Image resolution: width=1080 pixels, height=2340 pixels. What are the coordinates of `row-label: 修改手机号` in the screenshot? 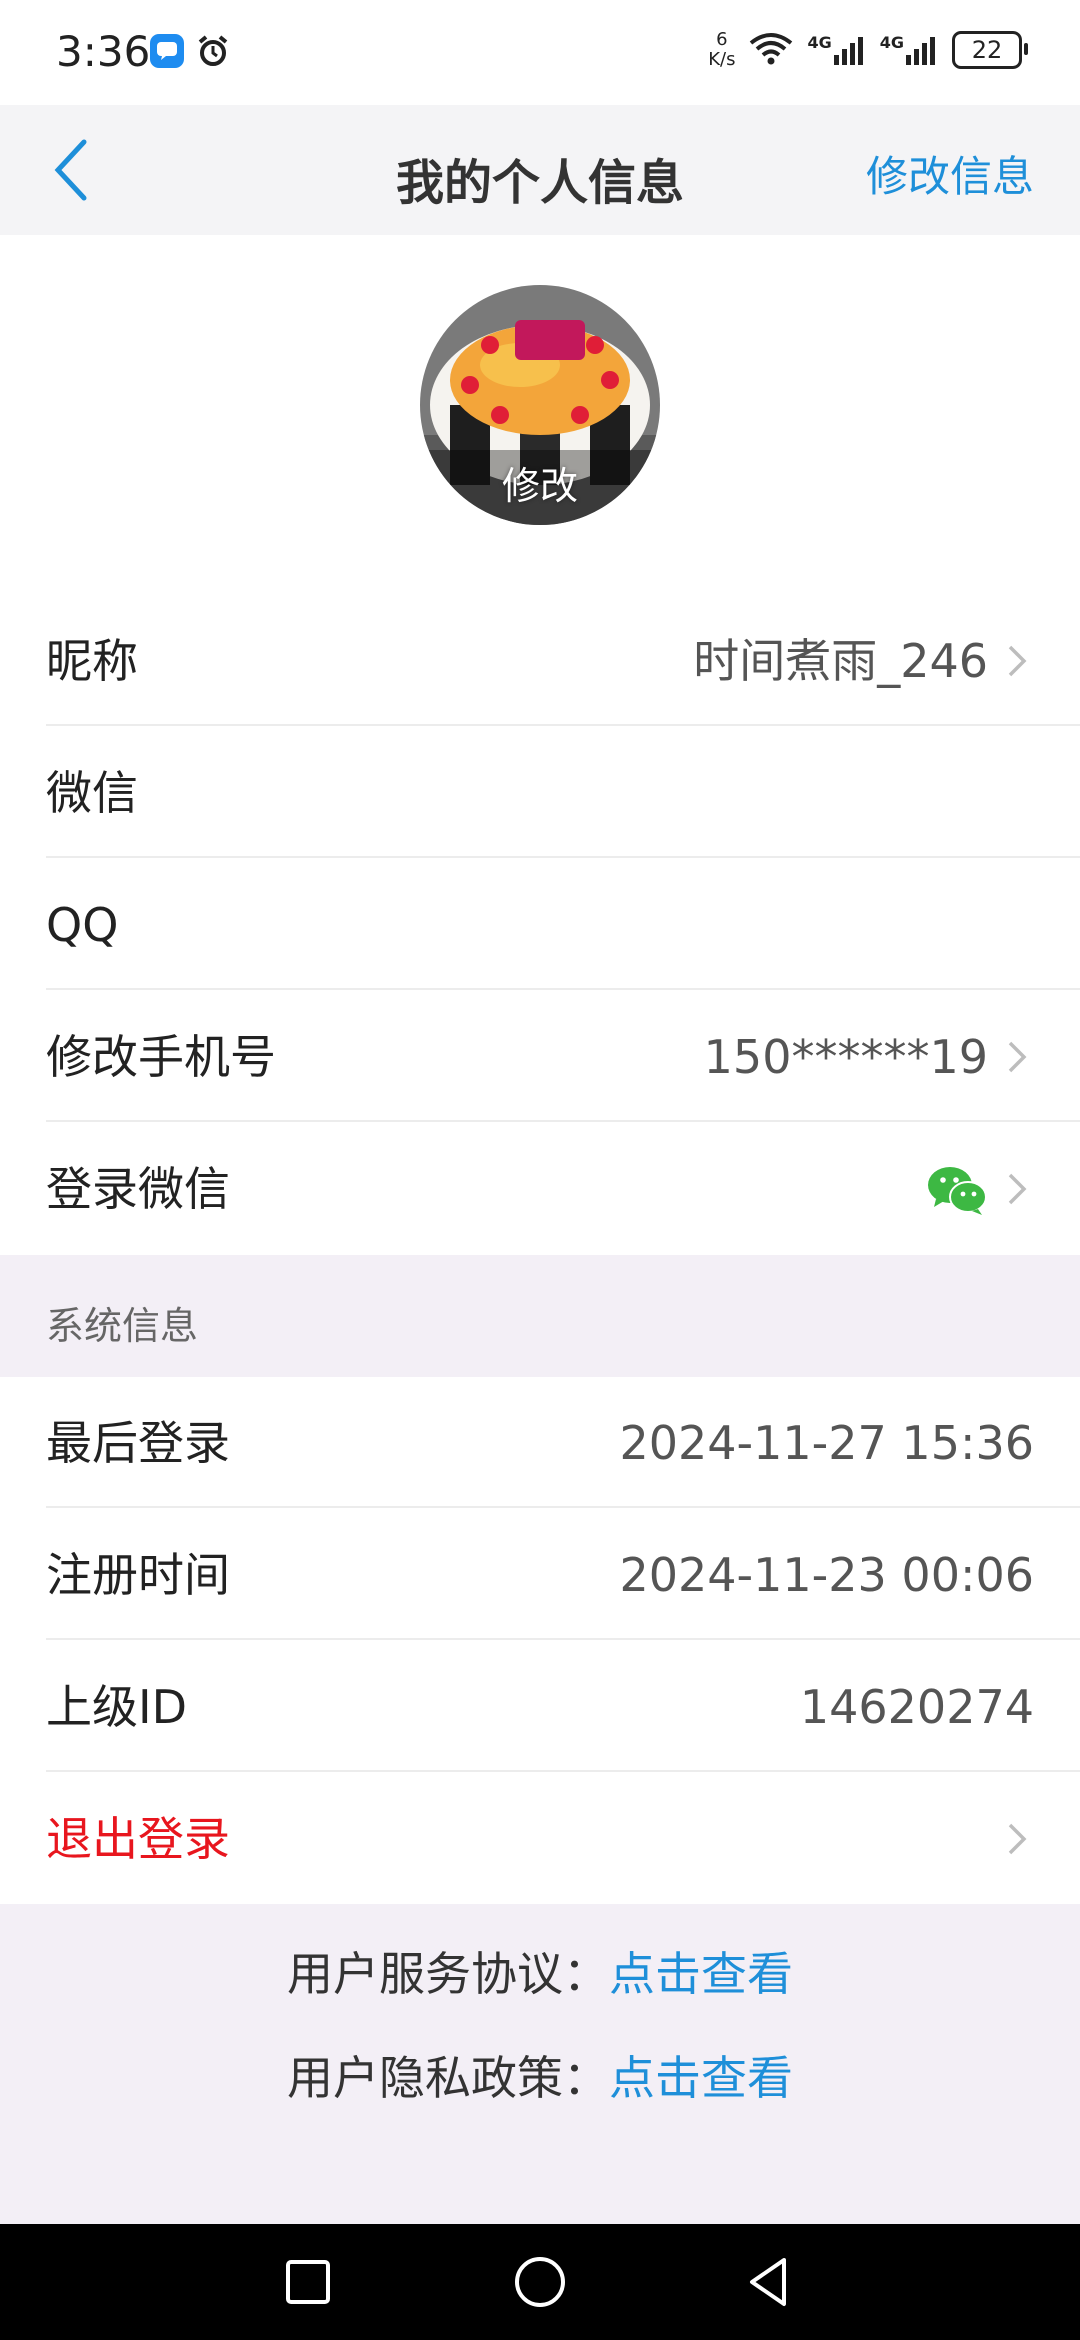 It's located at (161, 1057).